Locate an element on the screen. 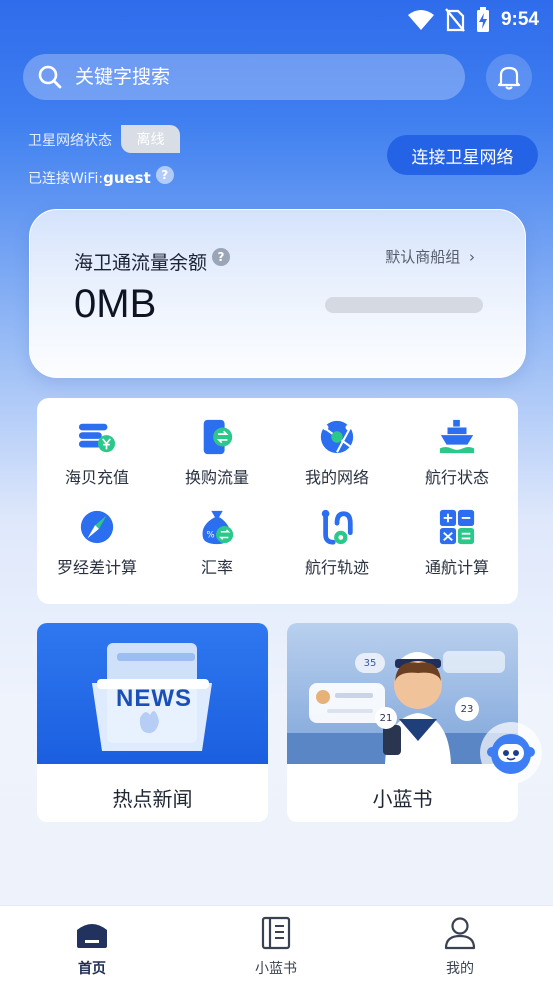 The height and width of the screenshot is (983, 553). service-label: 通航计算 is located at coordinates (456, 567).